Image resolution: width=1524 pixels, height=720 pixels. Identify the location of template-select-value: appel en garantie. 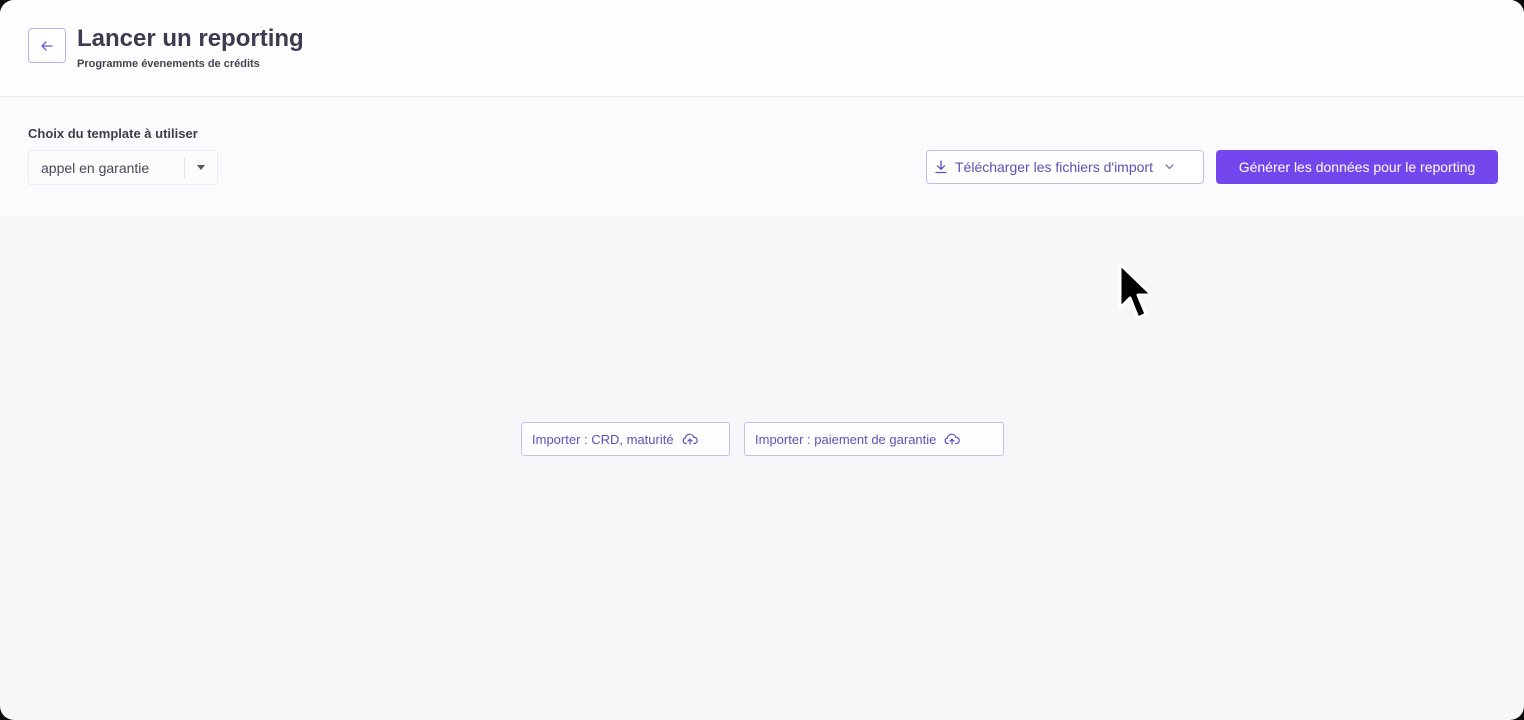
(95, 167).